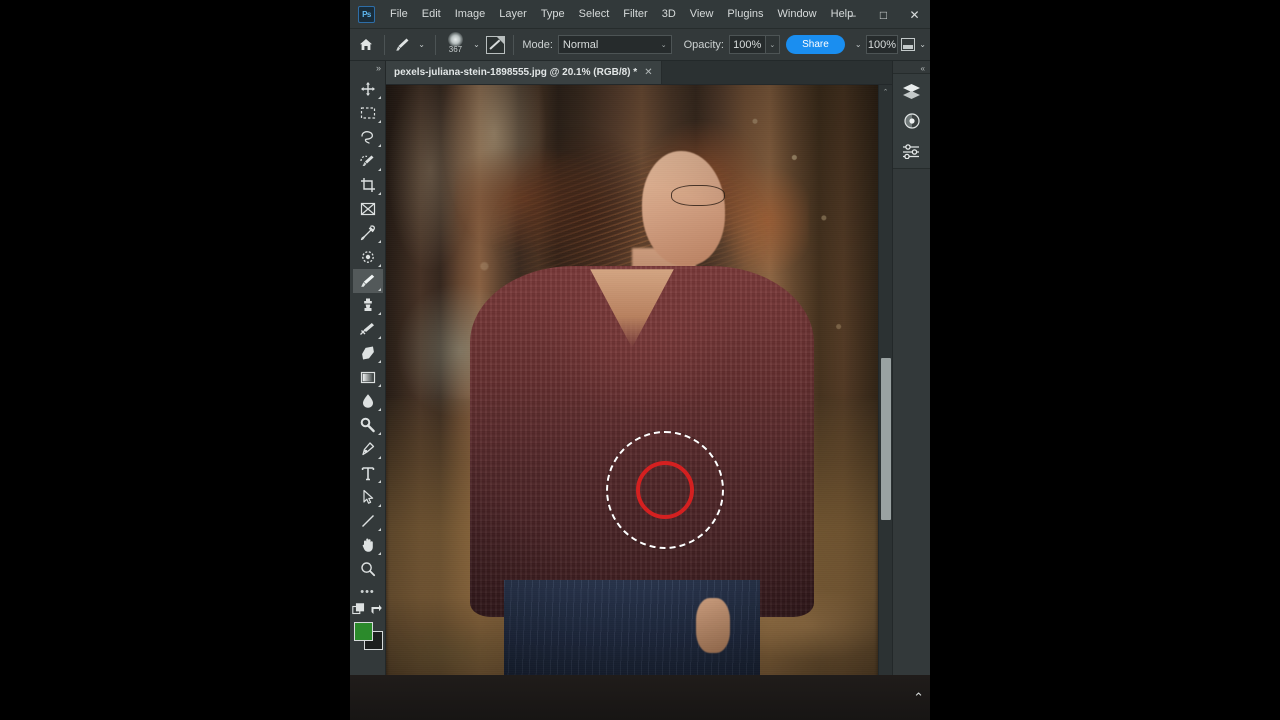  I want to click on menu-filter: Filter, so click(635, 14).